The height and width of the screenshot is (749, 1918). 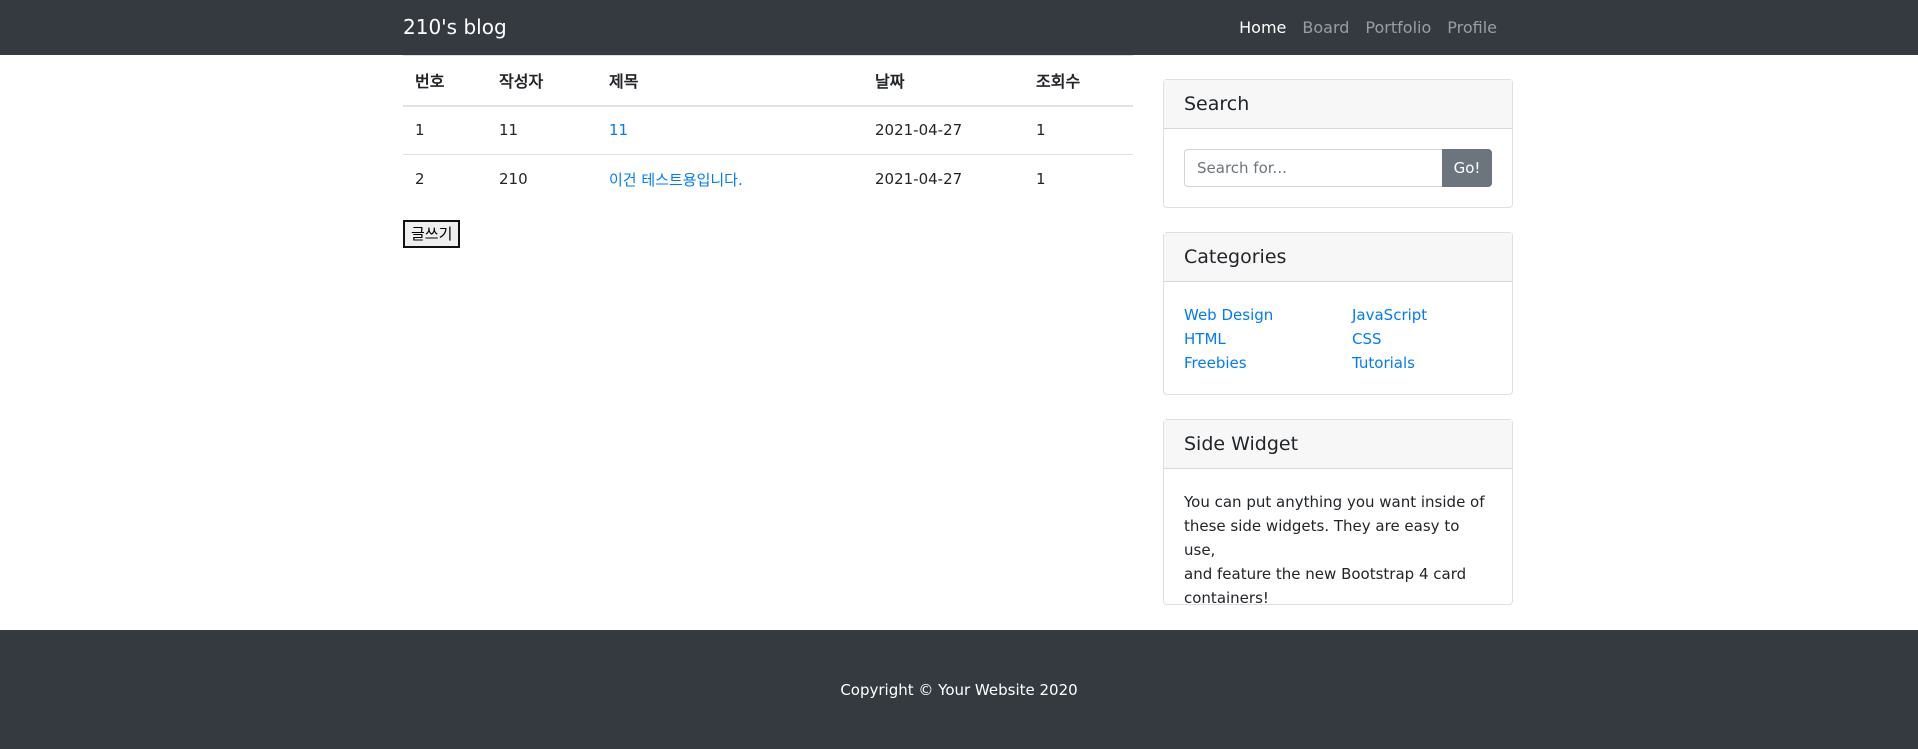 I want to click on nav-profile: Profile, so click(x=1472, y=28).